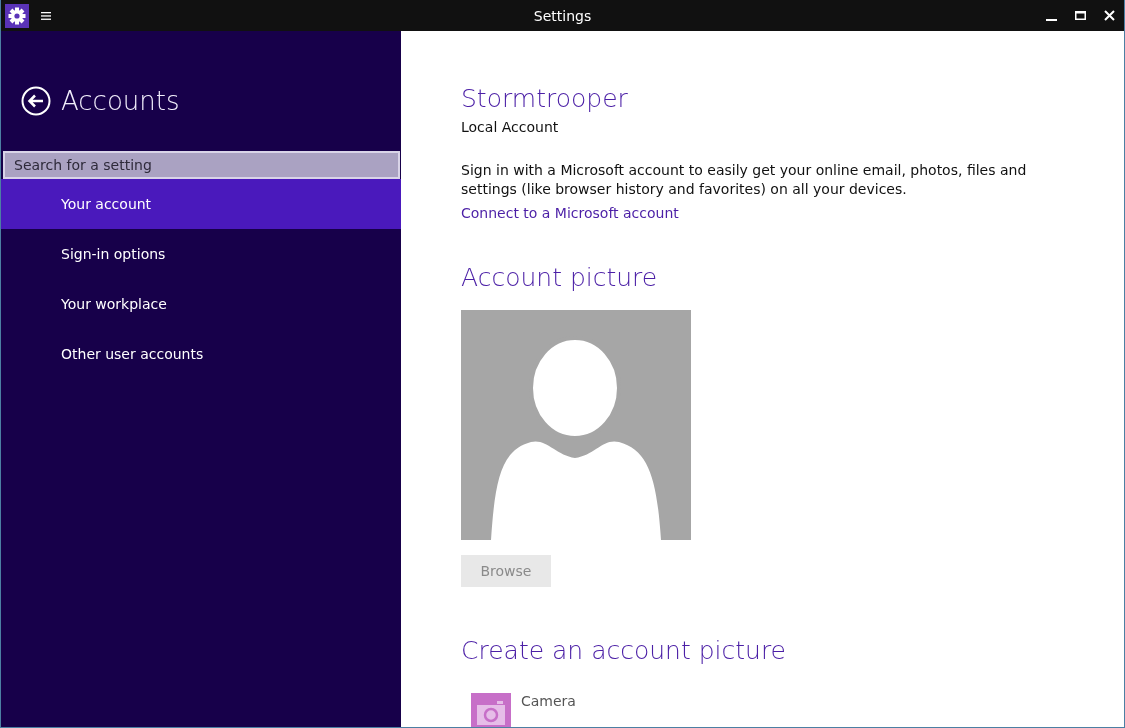 This screenshot has width=1125, height=728. I want to click on settings-button, so click(17, 15).